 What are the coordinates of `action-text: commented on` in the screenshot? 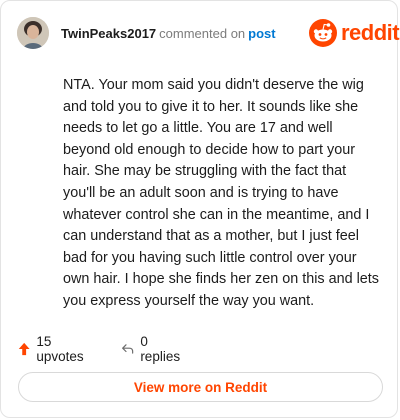 It's located at (202, 33).